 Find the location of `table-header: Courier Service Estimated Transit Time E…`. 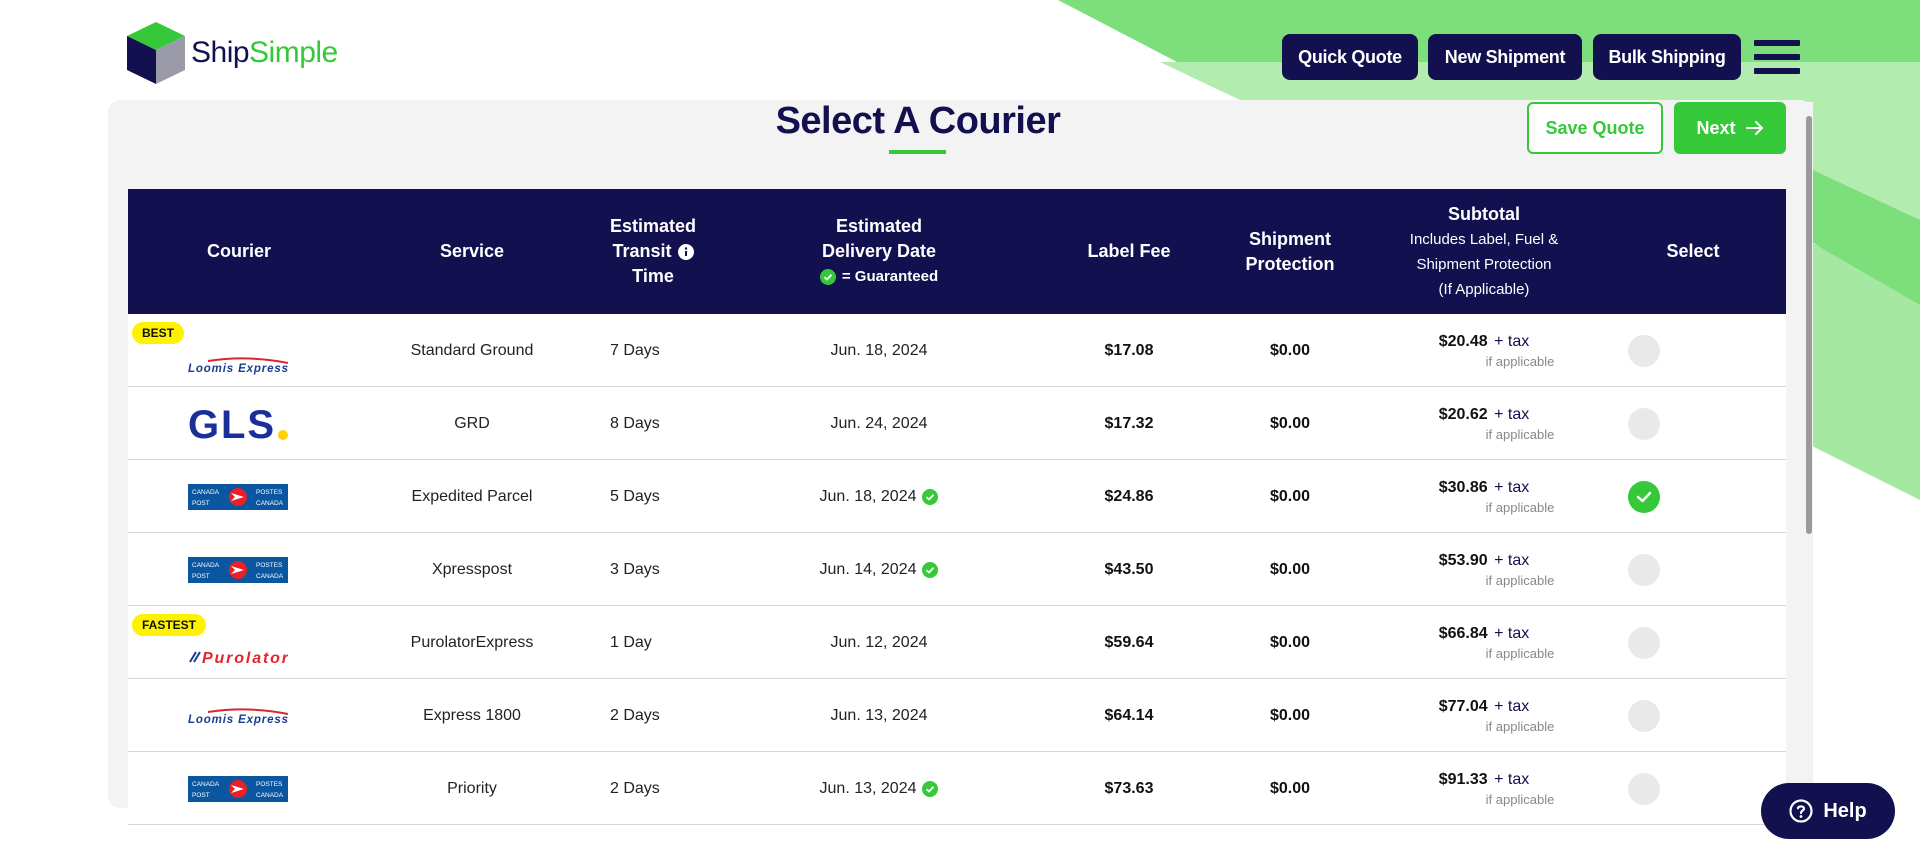

table-header: Courier Service Estimated Transit Time E… is located at coordinates (957, 251).